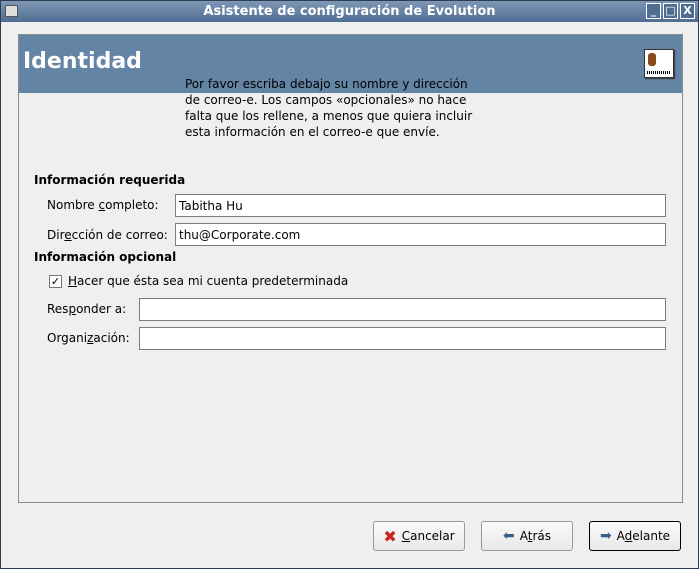  Describe the element at coordinates (390, 536) in the screenshot. I see `cancel-icon: ✖` at that location.